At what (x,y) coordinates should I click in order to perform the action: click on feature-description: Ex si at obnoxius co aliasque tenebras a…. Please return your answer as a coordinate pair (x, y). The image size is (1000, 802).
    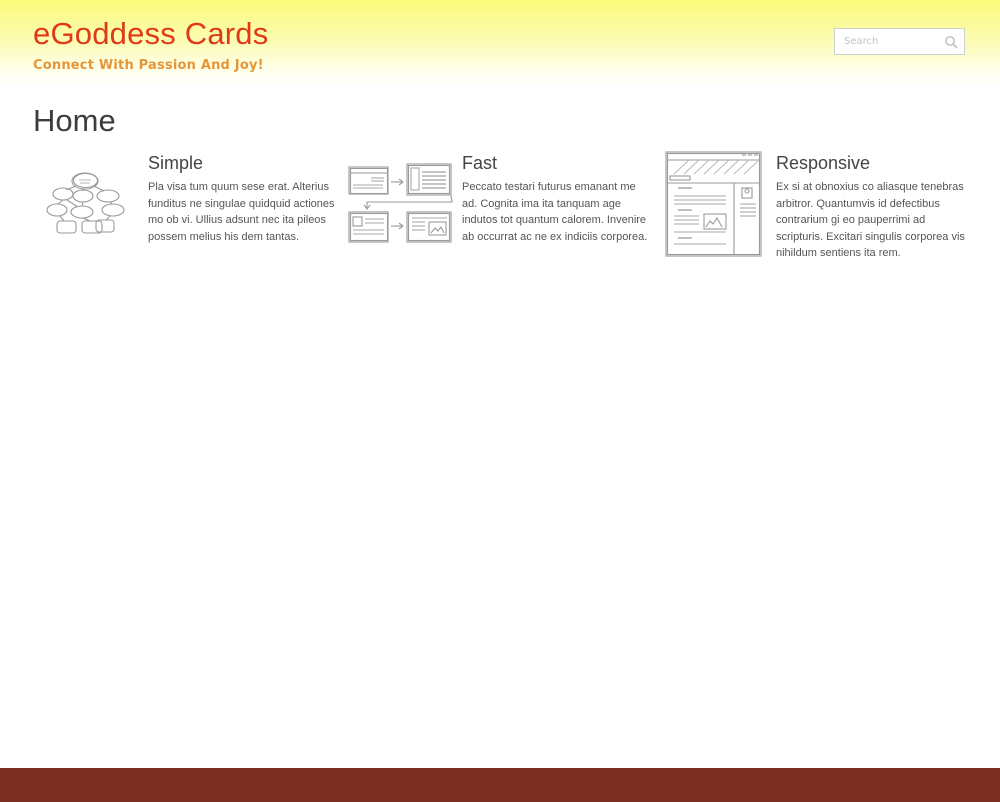
    Looking at the image, I should click on (870, 220).